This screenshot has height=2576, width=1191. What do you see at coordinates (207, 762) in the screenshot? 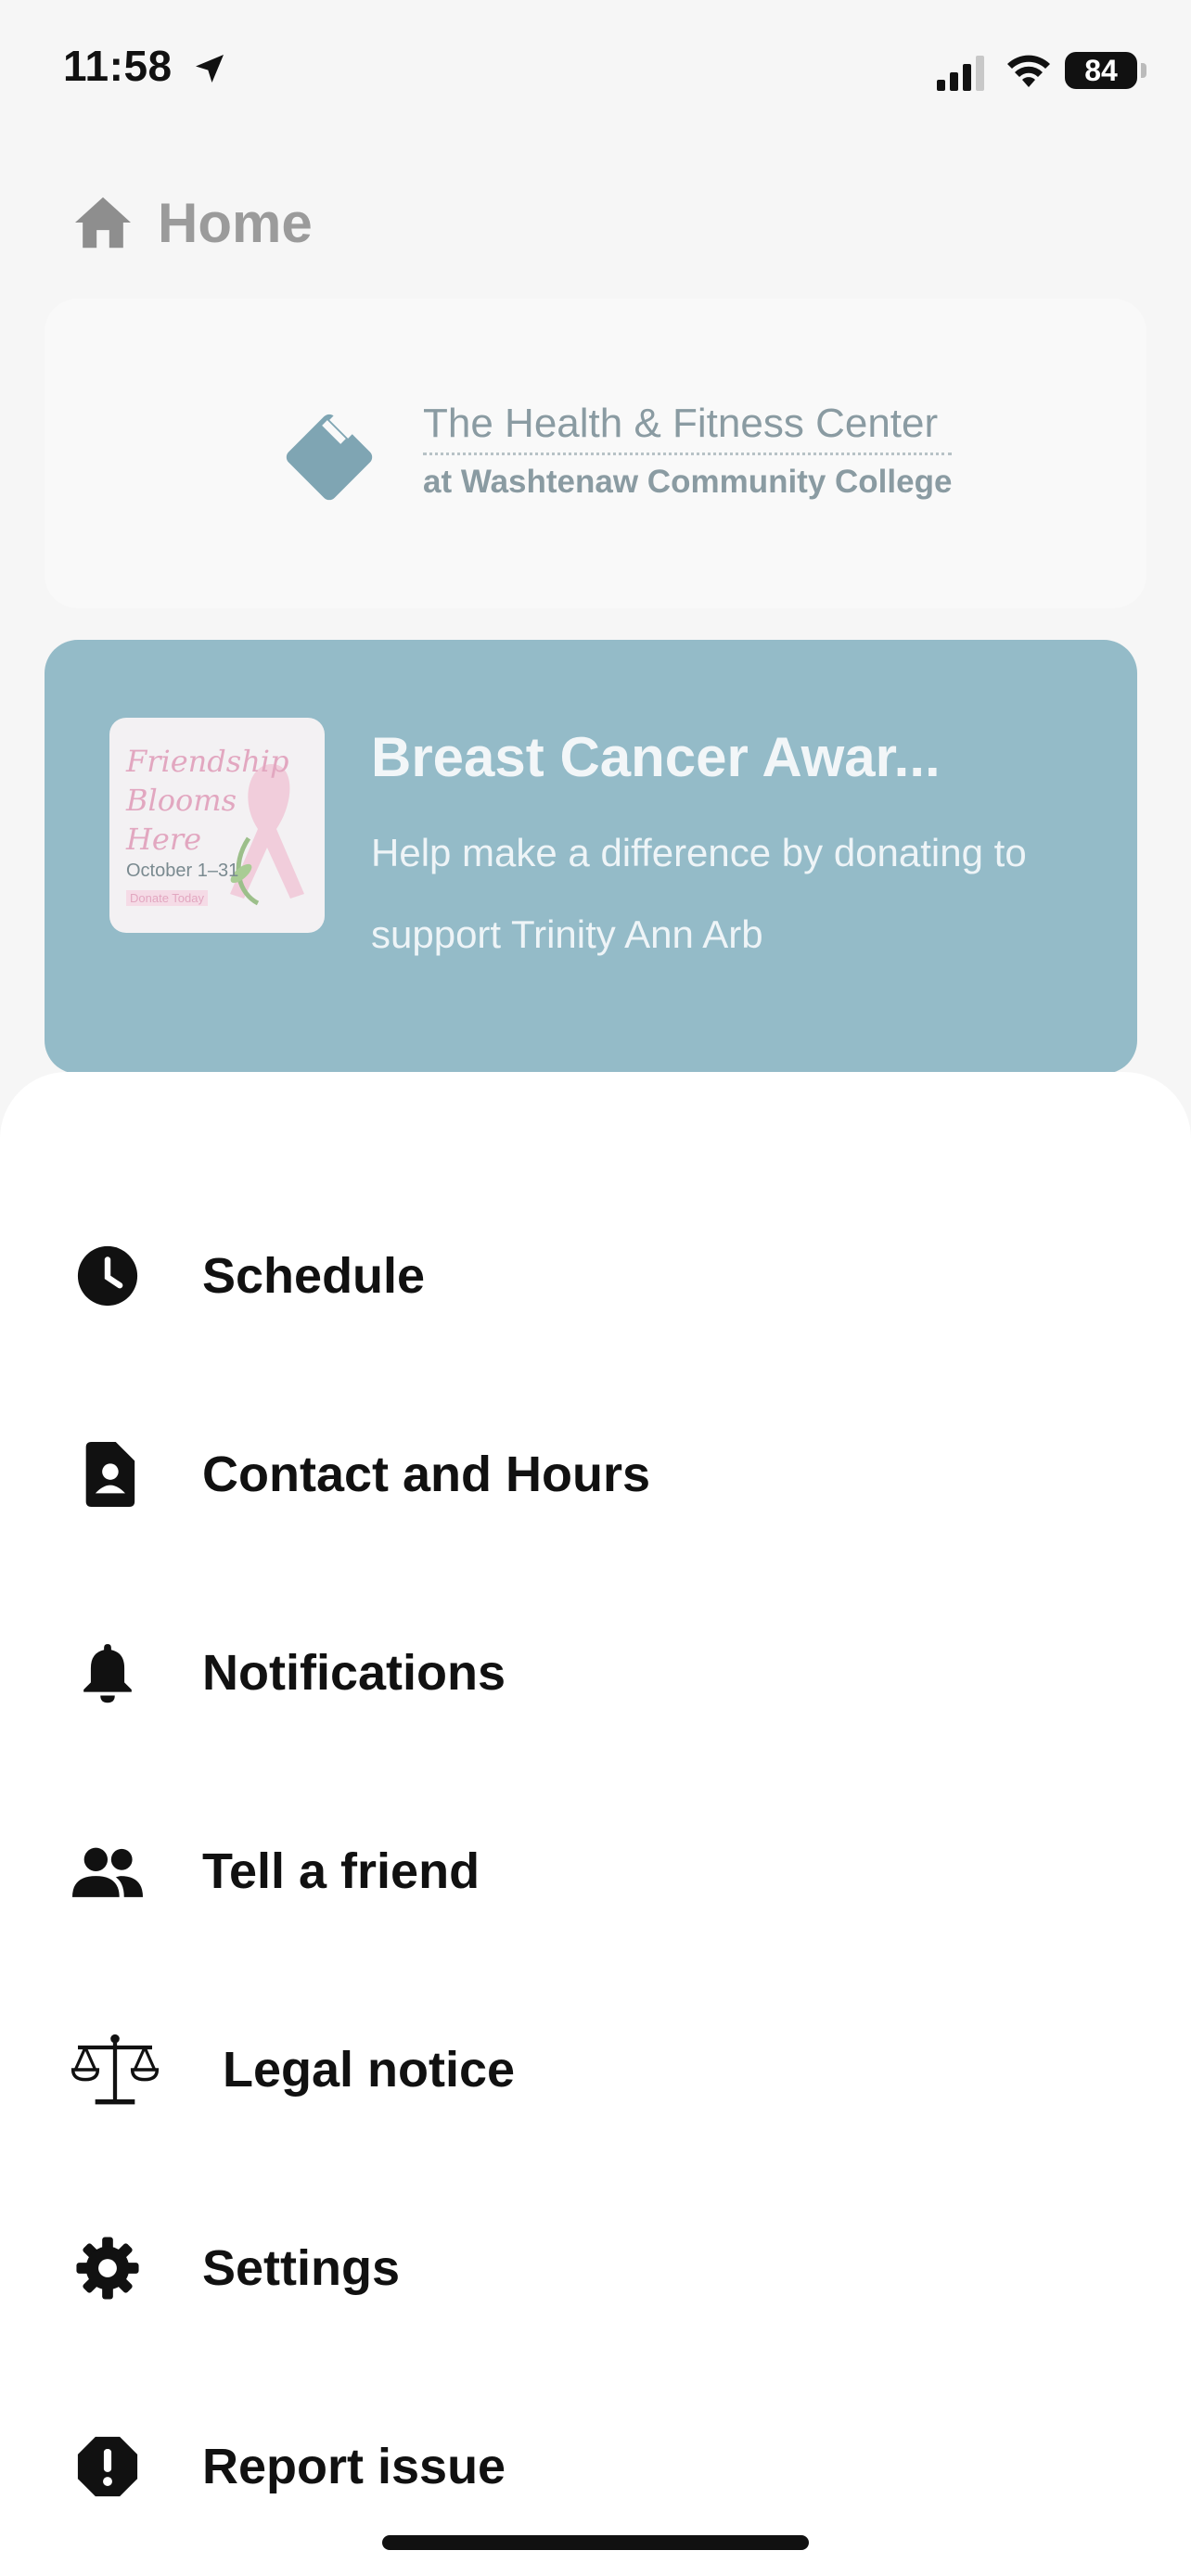
I see `thumbnail-line1: Friendship` at bounding box center [207, 762].